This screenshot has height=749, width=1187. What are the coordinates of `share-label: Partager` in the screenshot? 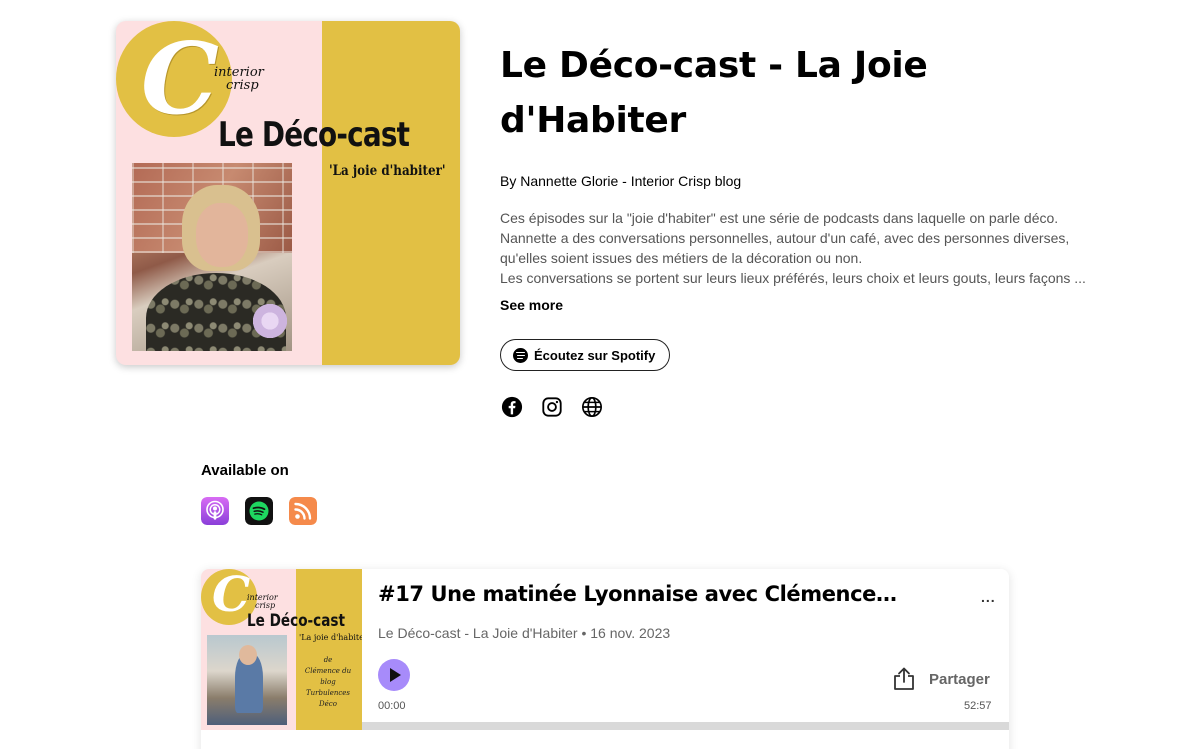 It's located at (959, 679).